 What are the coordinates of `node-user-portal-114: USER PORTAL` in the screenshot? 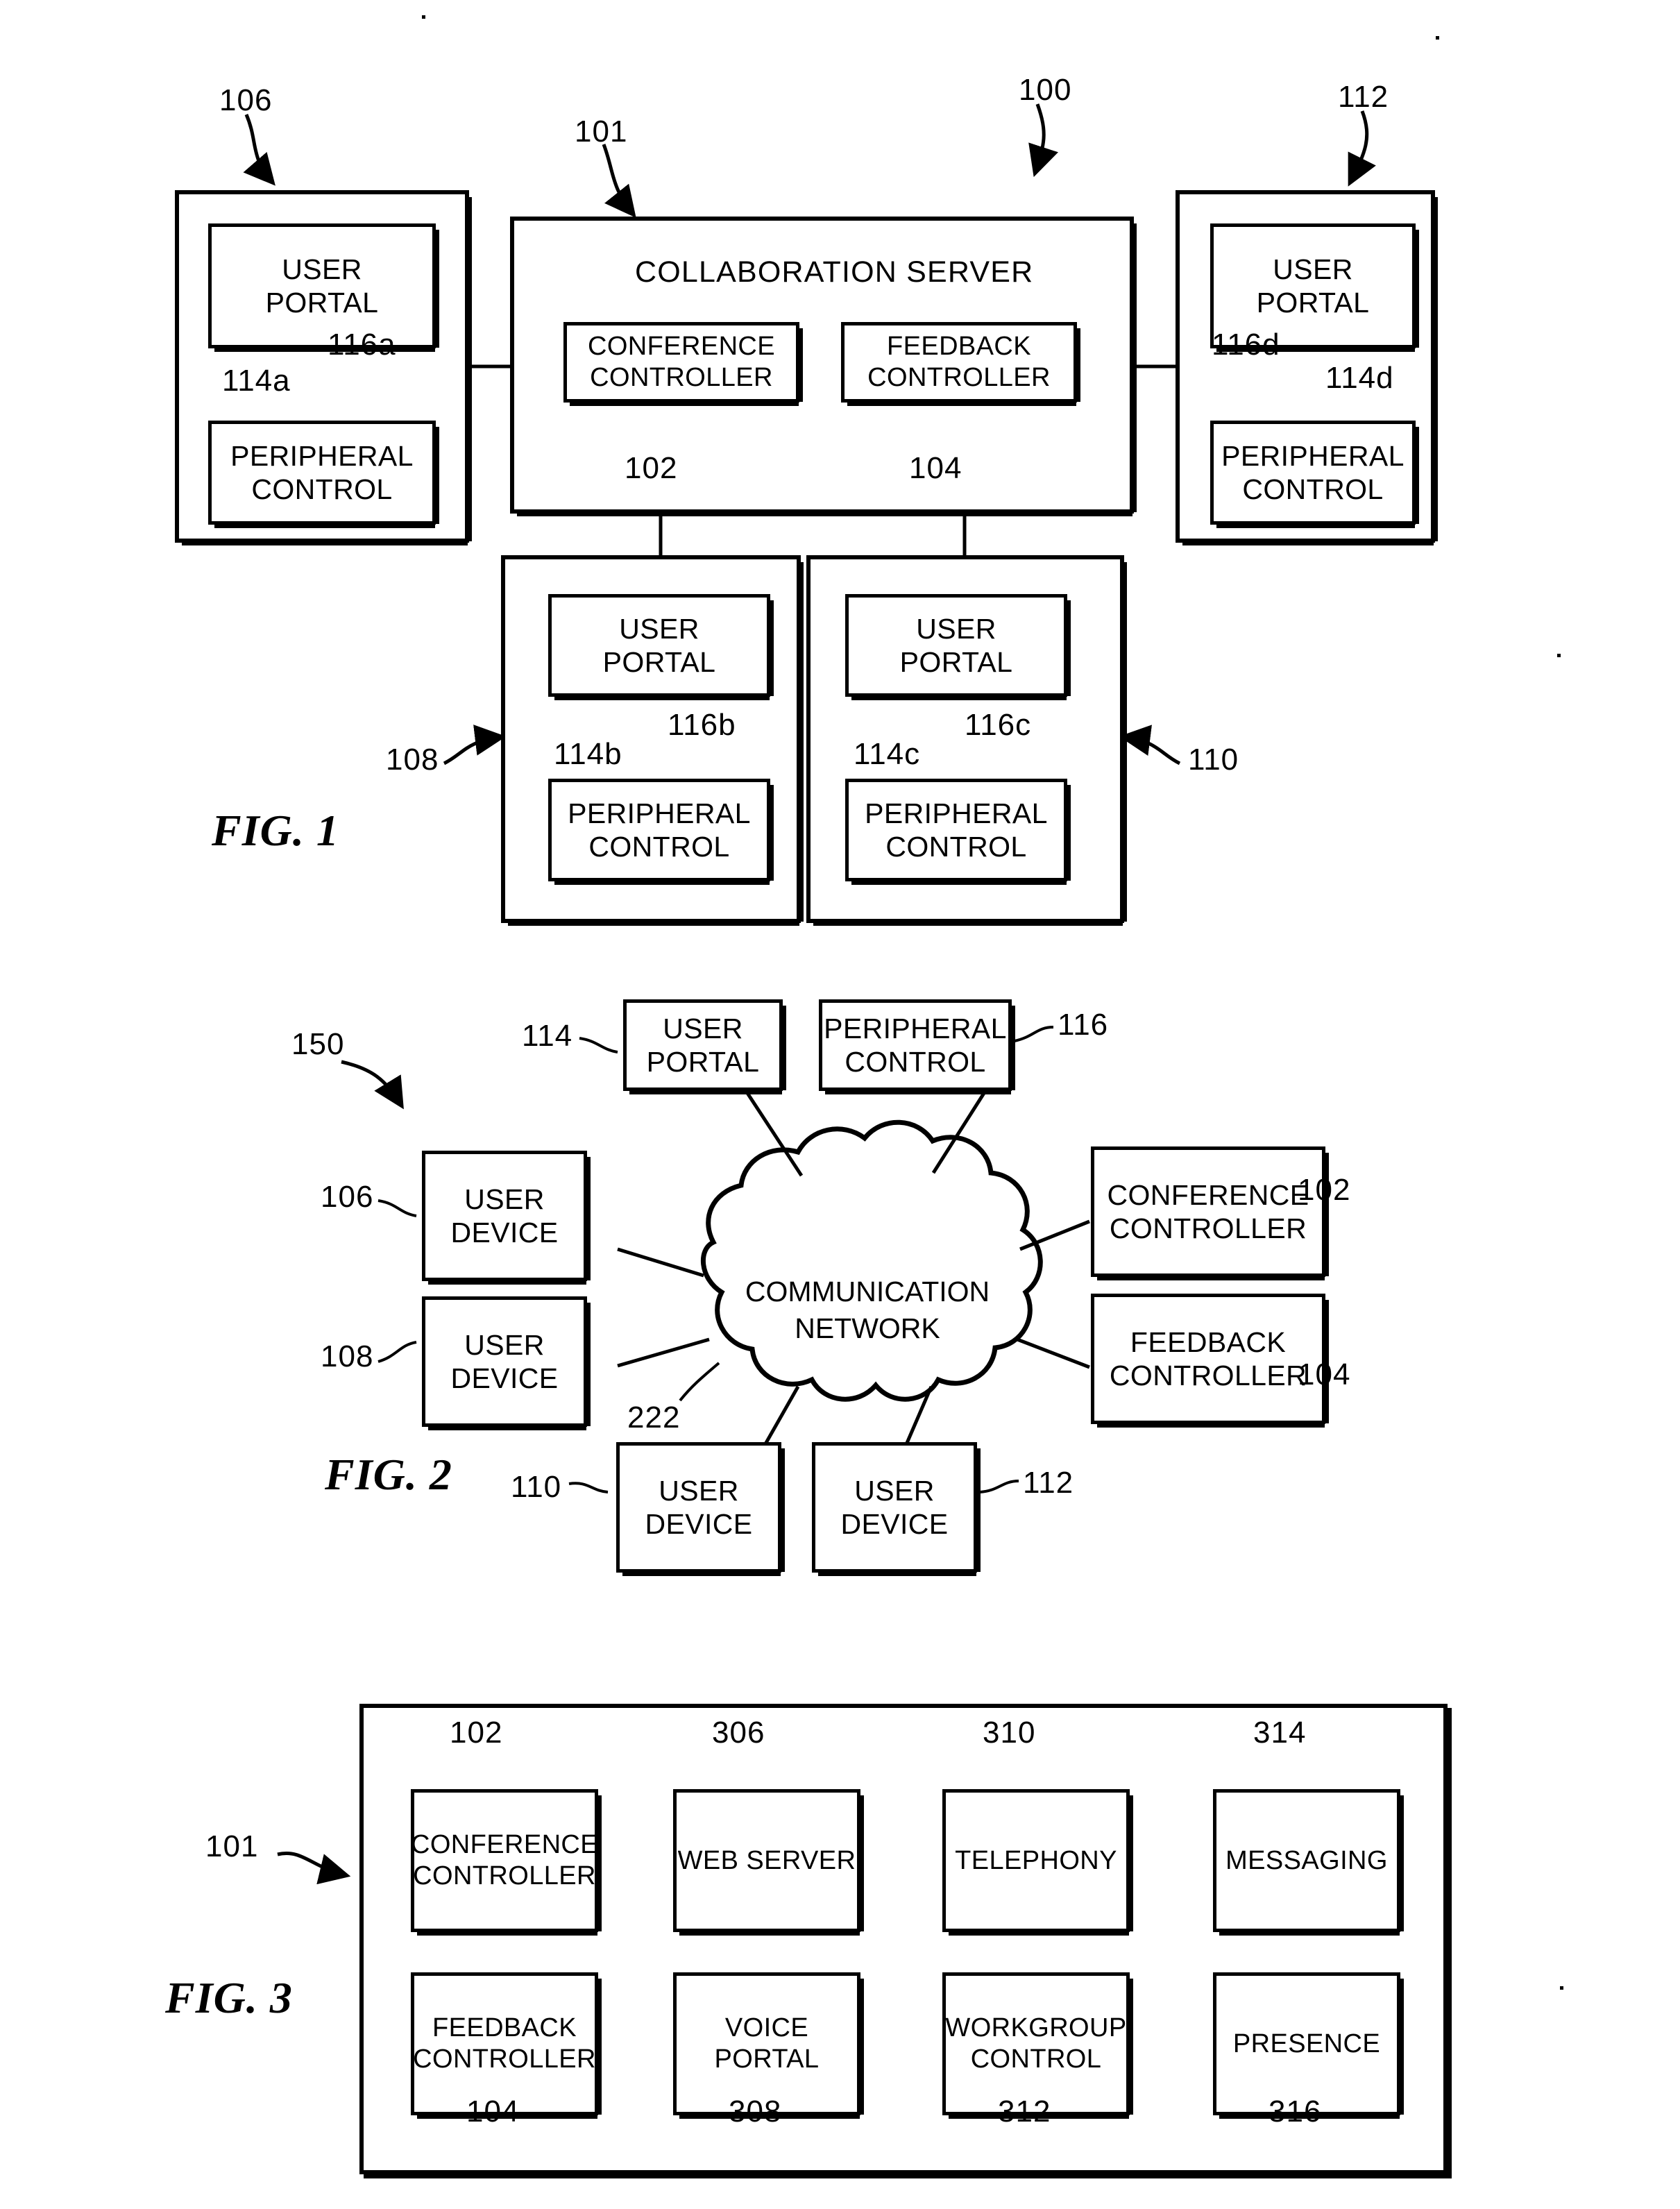 It's located at (704, 1046).